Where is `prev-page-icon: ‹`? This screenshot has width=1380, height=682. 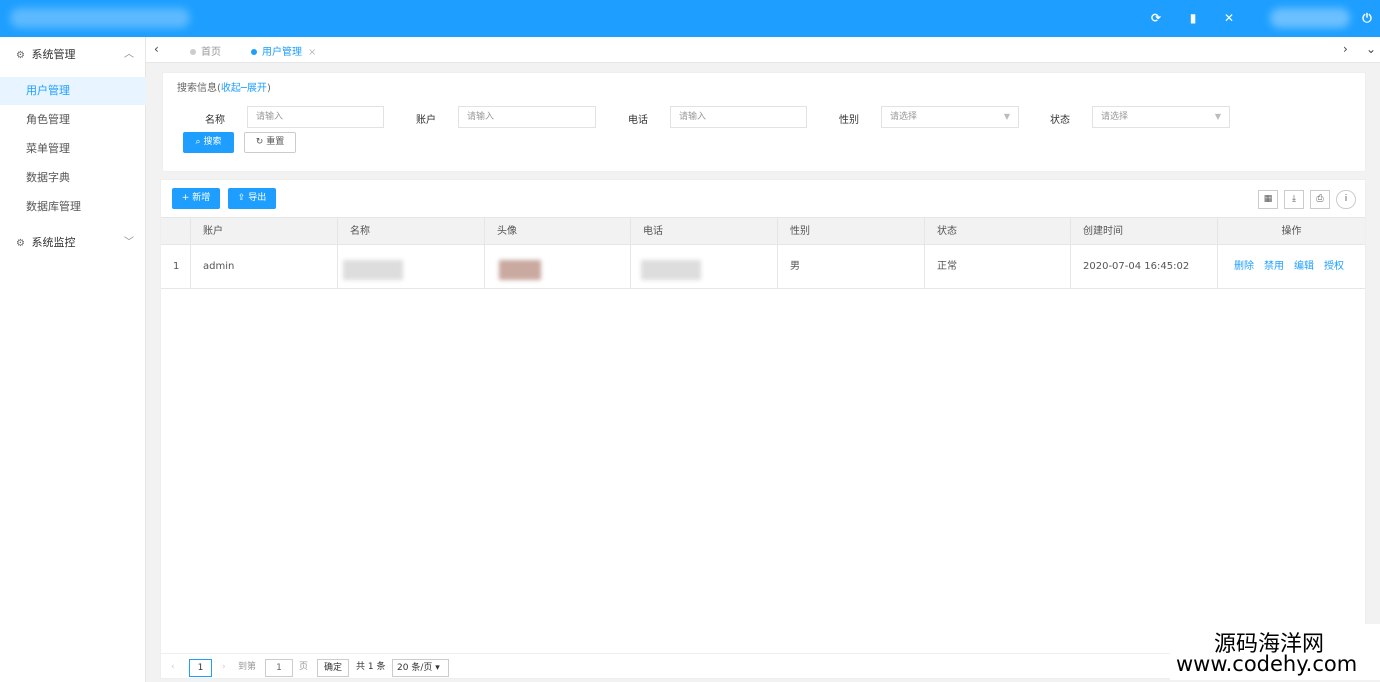 prev-page-icon: ‹ is located at coordinates (173, 668).